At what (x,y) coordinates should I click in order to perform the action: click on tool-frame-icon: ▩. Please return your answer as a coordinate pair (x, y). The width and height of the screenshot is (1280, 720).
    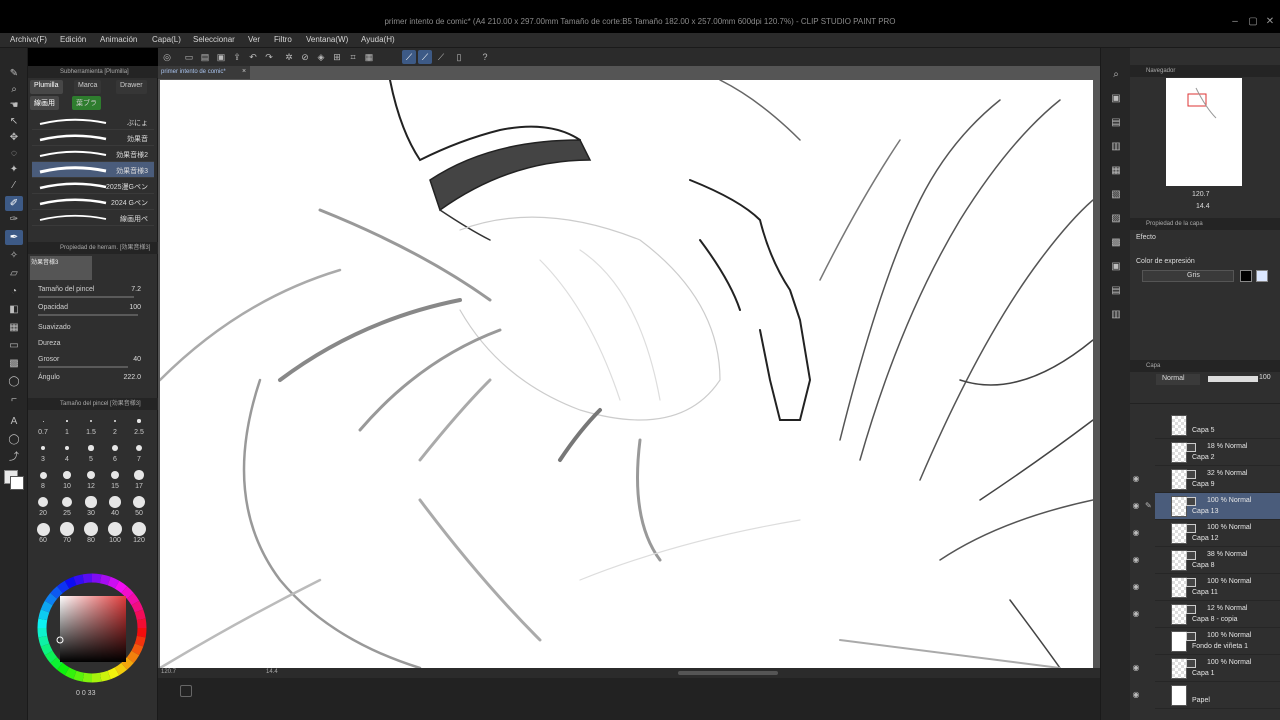
    Looking at the image, I should click on (14, 363).